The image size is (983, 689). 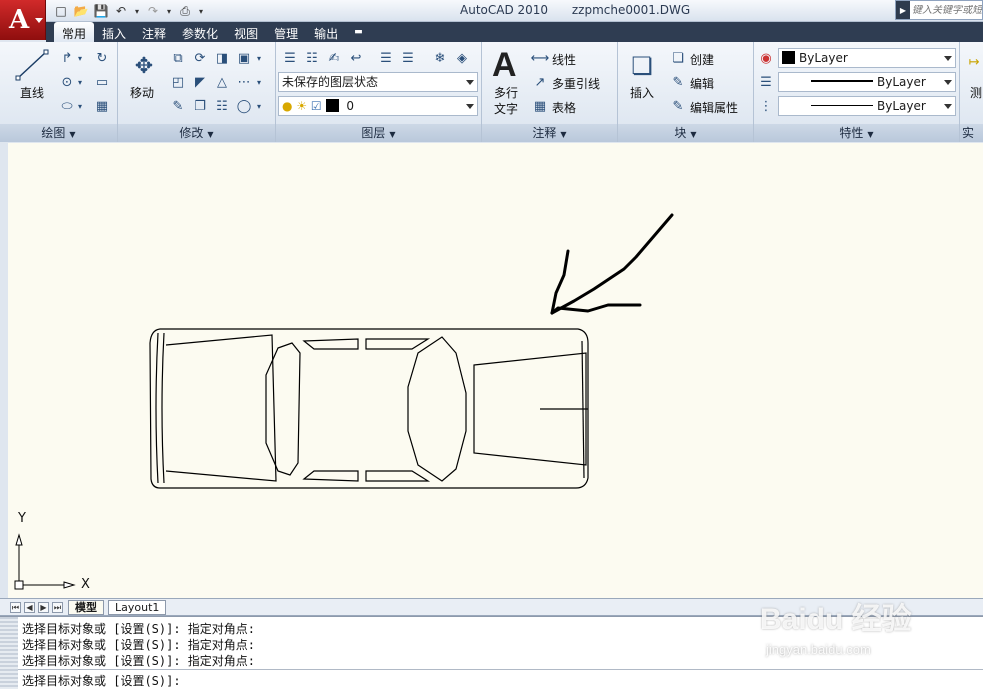 I want to click on rectangle-icon: ▭, so click(x=102, y=82).